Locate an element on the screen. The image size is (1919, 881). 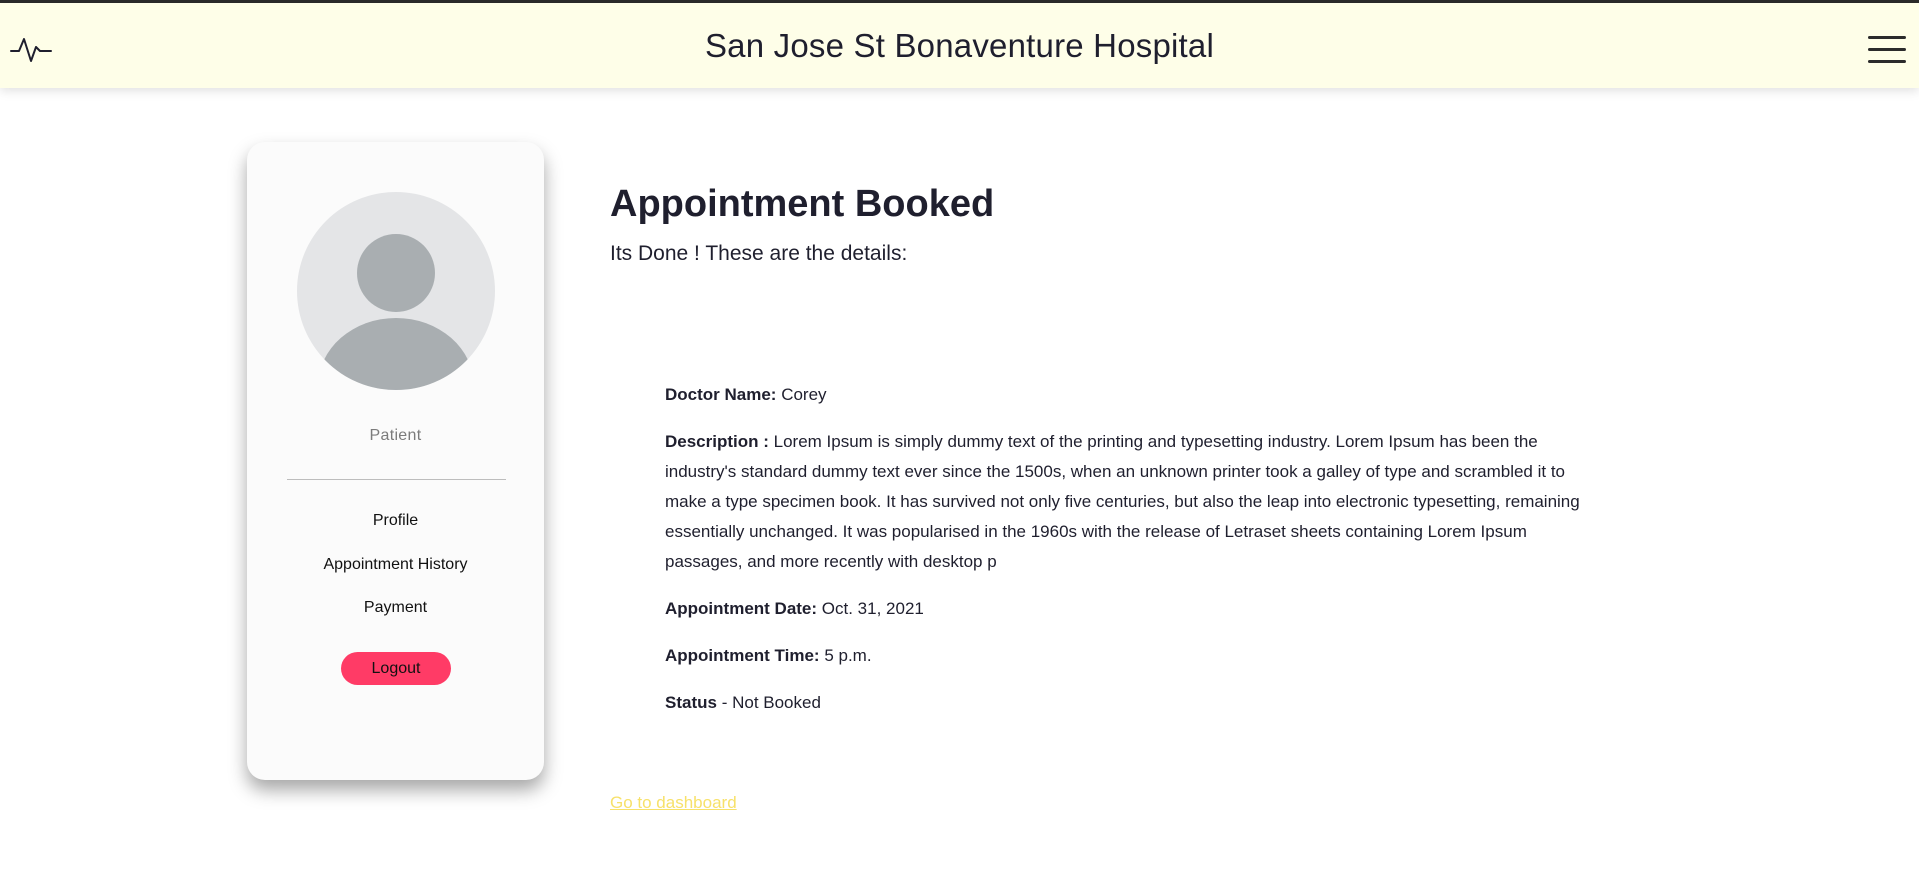
status-value: - Not Booked is located at coordinates (771, 702).